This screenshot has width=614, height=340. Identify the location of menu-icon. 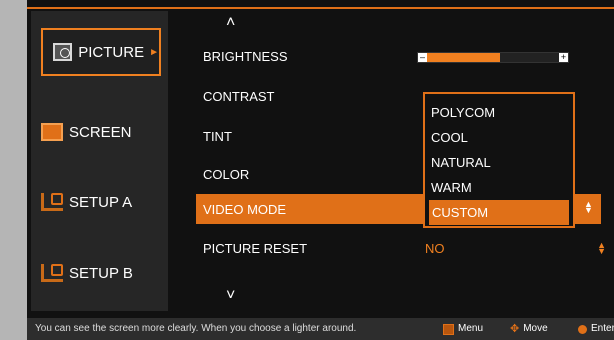
(448, 329).